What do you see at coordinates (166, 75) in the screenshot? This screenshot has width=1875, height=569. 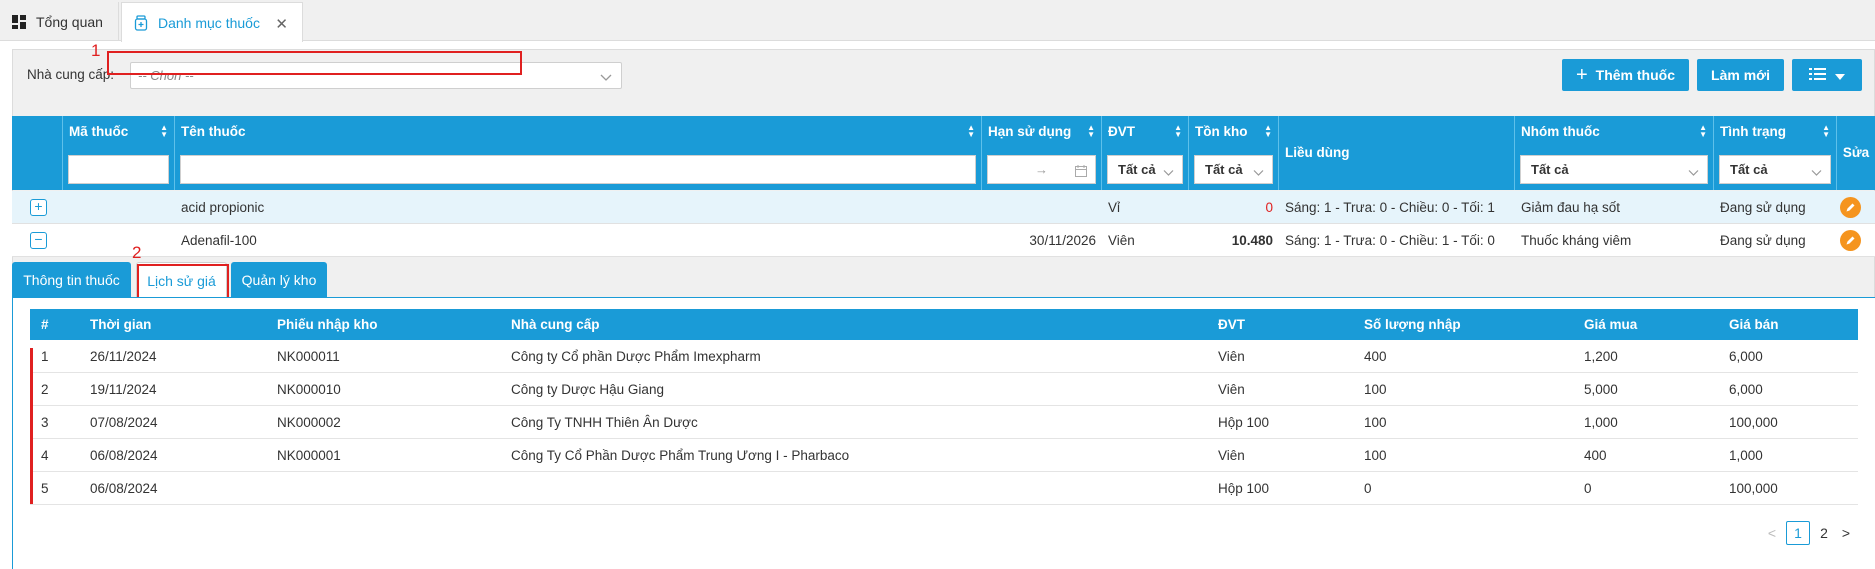 I see `supplier-placeholder: -- Chon --` at bounding box center [166, 75].